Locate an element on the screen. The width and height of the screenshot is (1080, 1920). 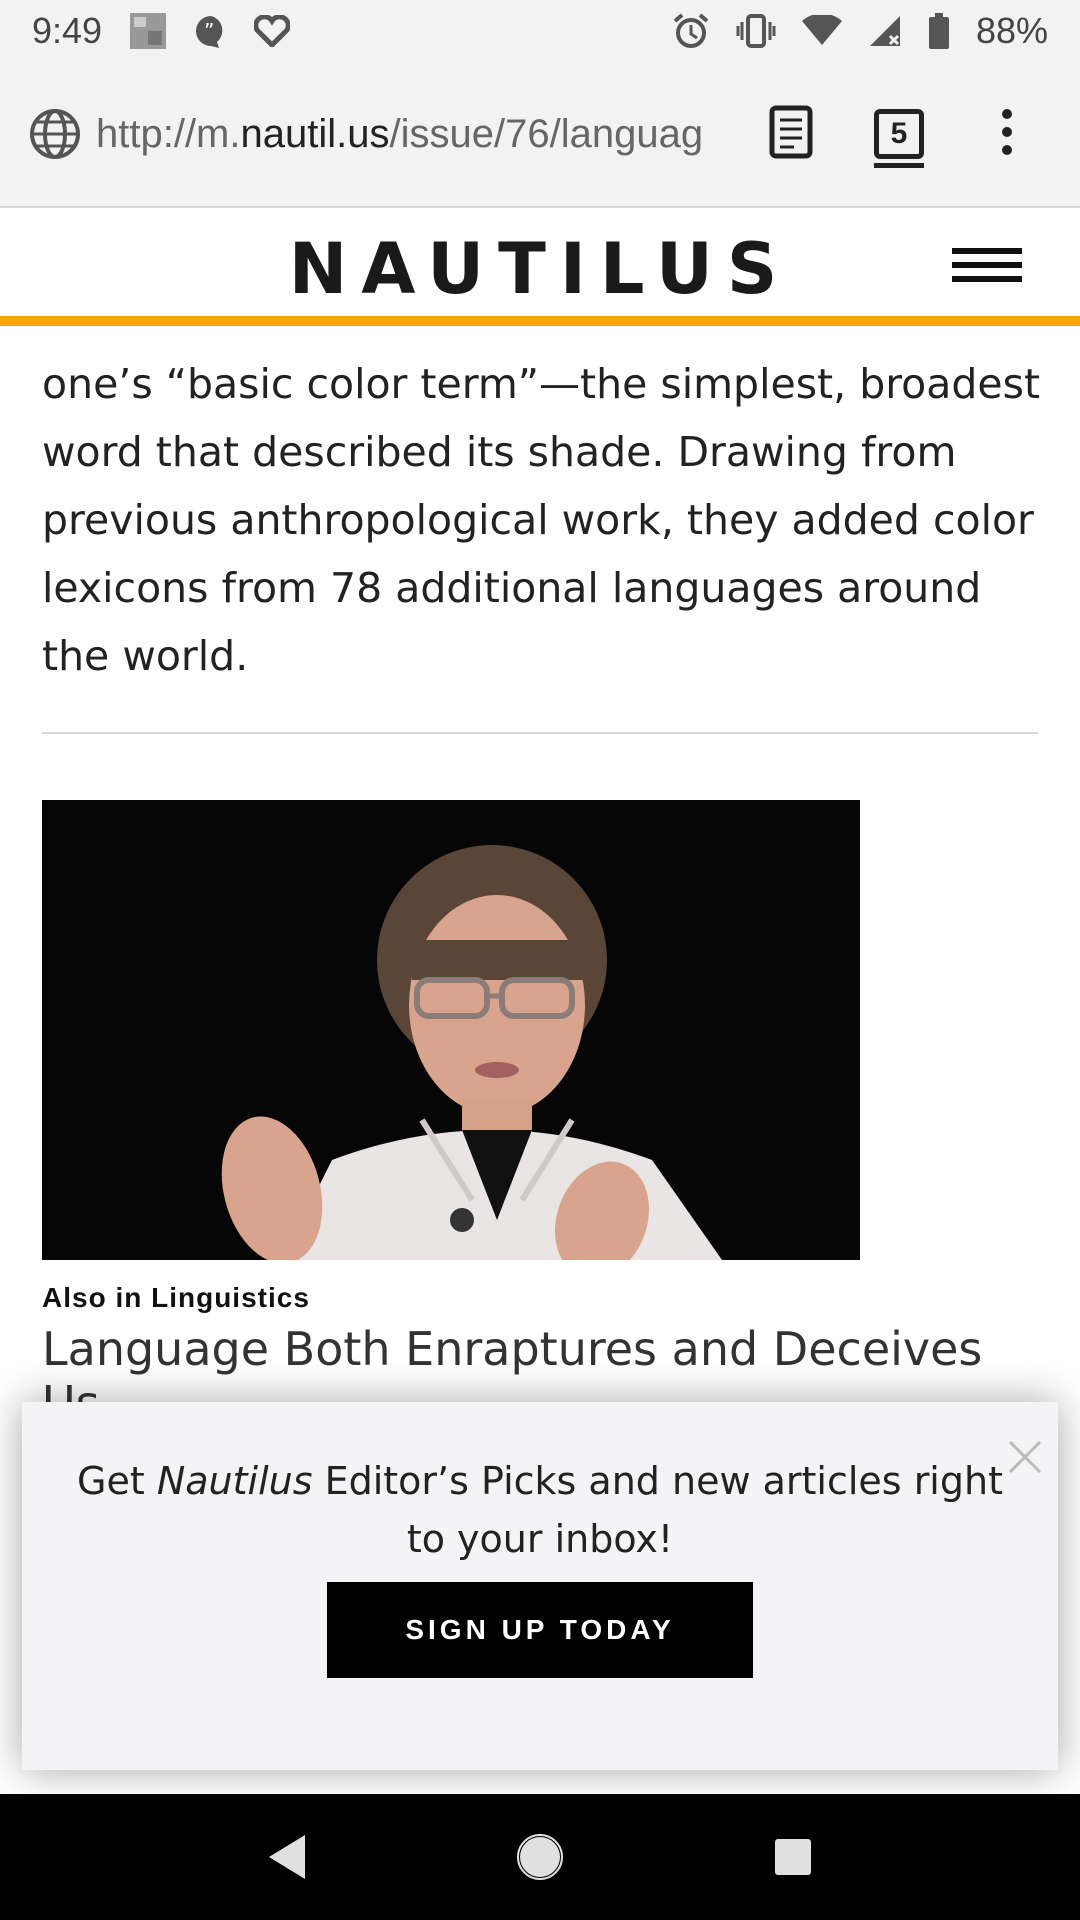
reader-mode-icon is located at coordinates (791, 134).